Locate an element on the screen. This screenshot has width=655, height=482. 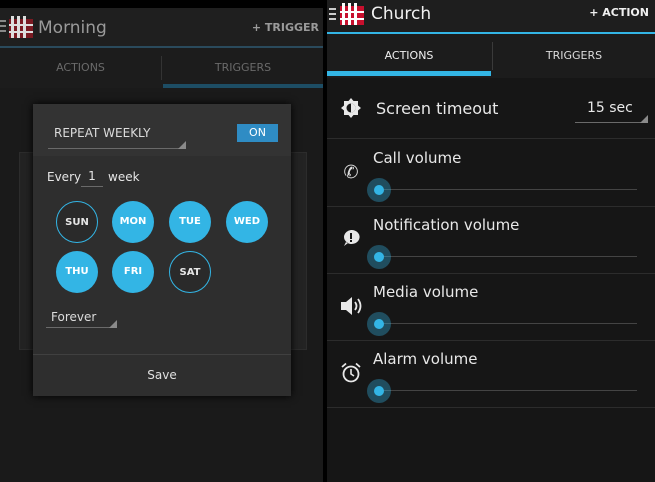
notification-icon is located at coordinates (352, 237).